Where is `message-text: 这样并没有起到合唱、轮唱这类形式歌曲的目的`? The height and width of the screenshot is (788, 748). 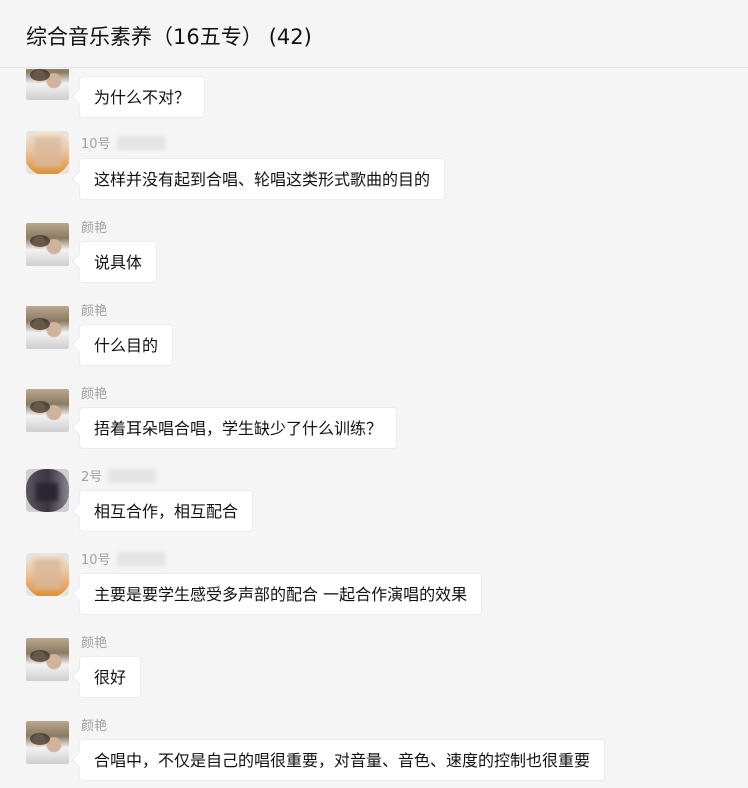
message-text: 这样并没有起到合唱、轮唱这类形式歌曲的目的 is located at coordinates (262, 179).